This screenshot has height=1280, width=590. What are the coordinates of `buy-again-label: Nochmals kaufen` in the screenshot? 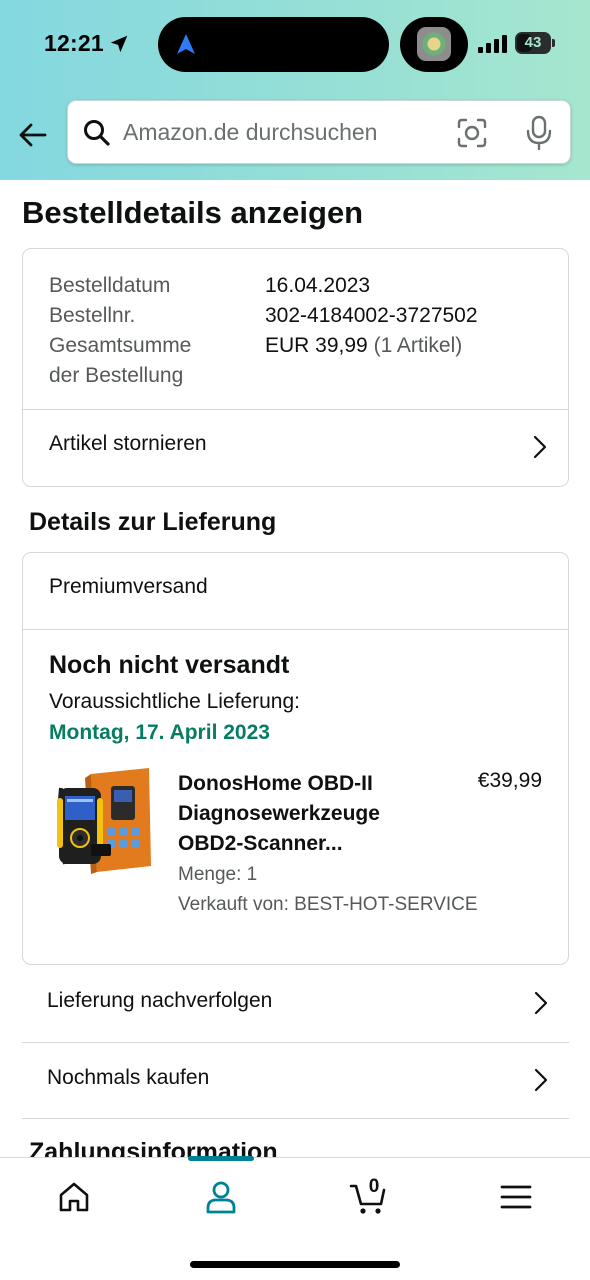 It's located at (128, 1077).